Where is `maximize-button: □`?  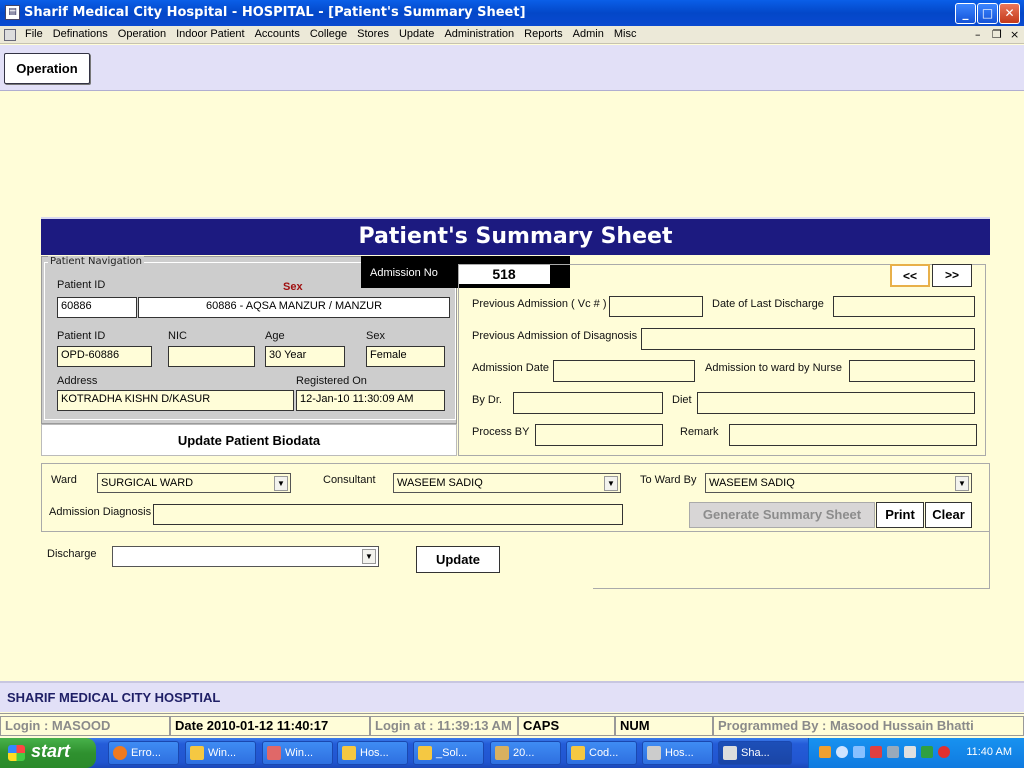
maximize-button: □ is located at coordinates (987, 13).